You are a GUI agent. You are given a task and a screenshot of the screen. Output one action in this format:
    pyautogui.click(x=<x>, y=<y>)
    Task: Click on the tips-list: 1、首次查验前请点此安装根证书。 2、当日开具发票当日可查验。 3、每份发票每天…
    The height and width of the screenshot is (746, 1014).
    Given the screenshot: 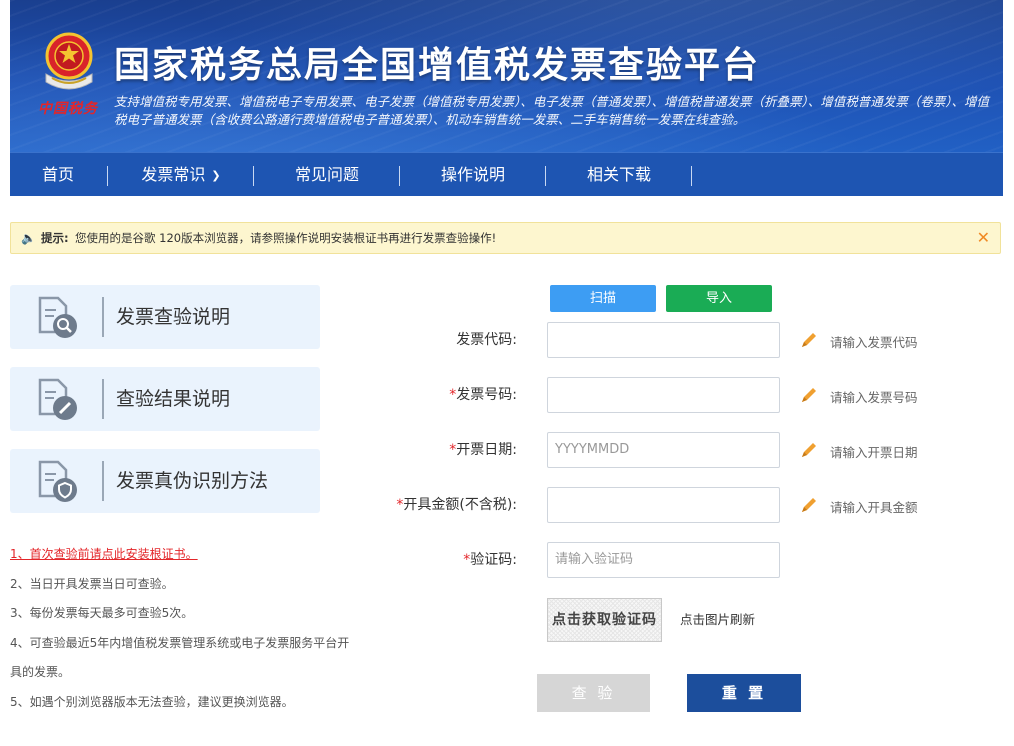 What is the action you would take?
    pyautogui.click(x=185, y=628)
    